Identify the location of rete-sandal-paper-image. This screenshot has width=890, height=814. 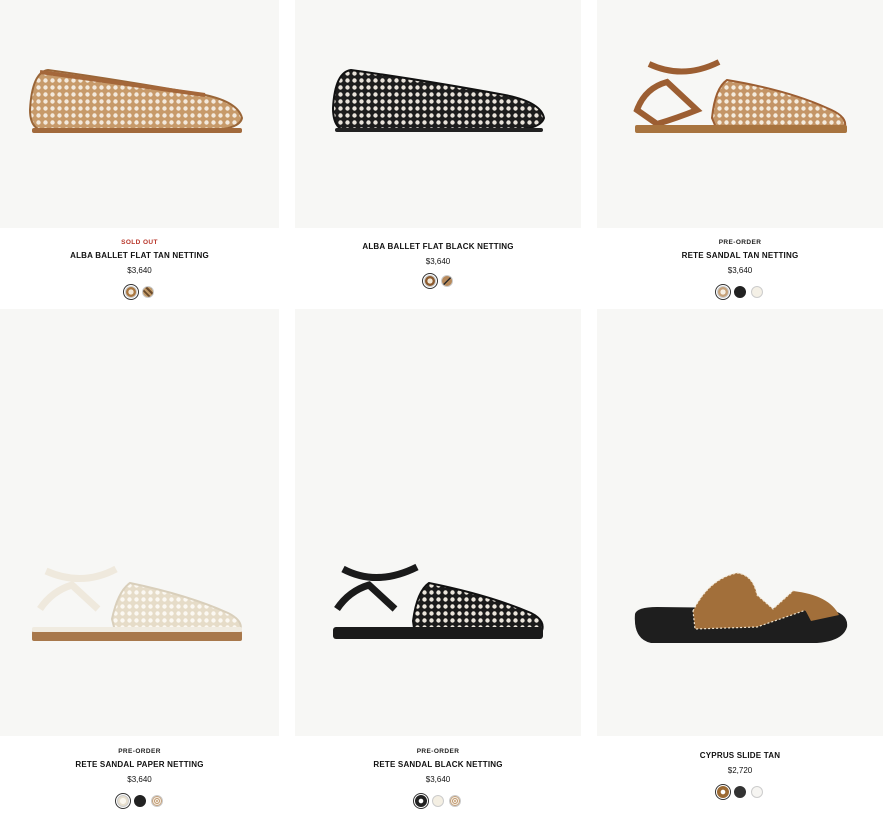
(137, 603).